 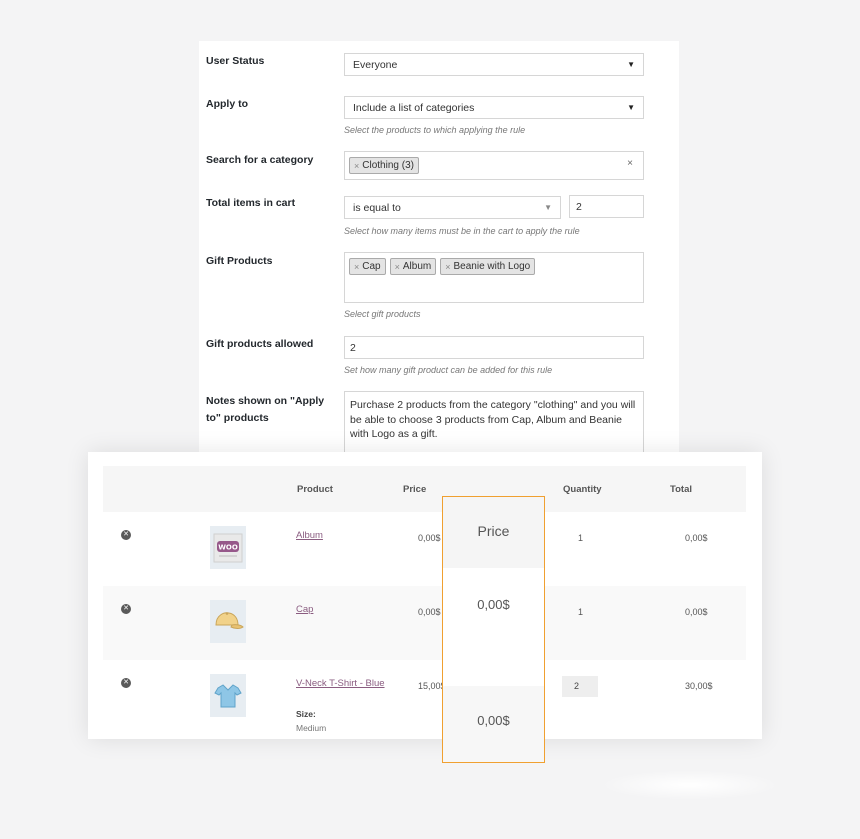 I want to click on header-total: Total, so click(x=681, y=489).